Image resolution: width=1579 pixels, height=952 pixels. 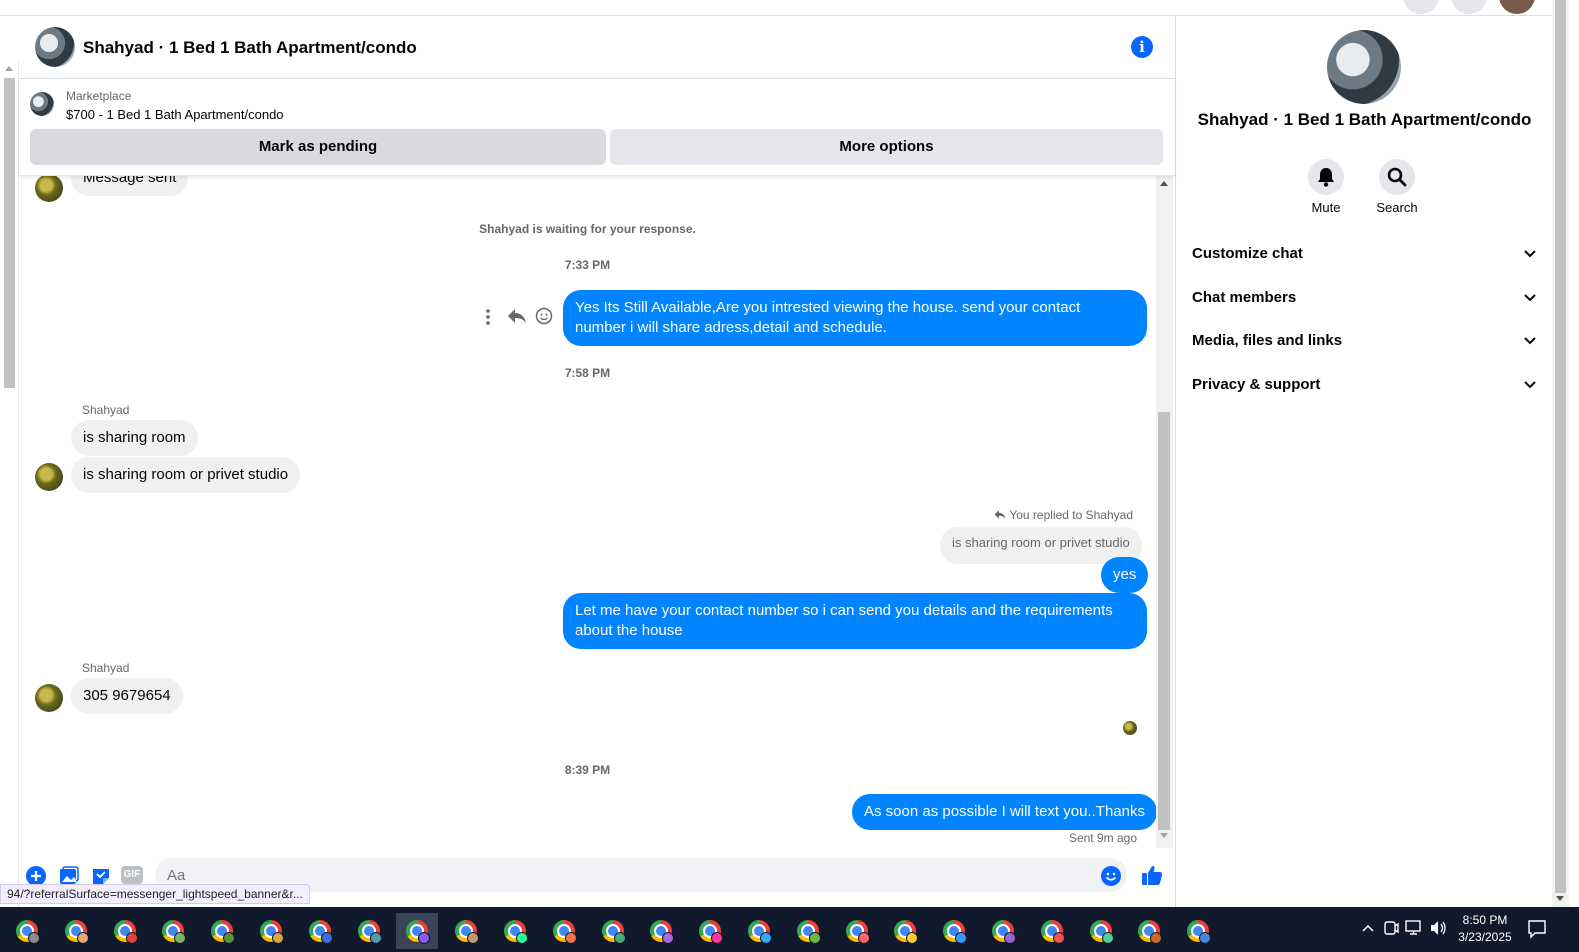 What do you see at coordinates (1438, 928) in the screenshot?
I see `volume-icon` at bounding box center [1438, 928].